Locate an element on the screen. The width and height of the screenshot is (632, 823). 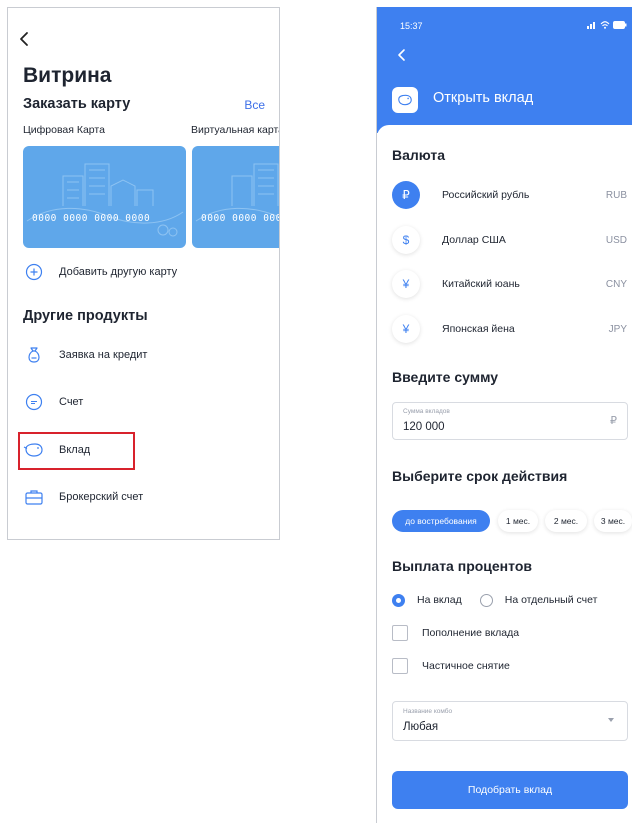
term-option-on-demand: до востребования is located at coordinates (441, 521).